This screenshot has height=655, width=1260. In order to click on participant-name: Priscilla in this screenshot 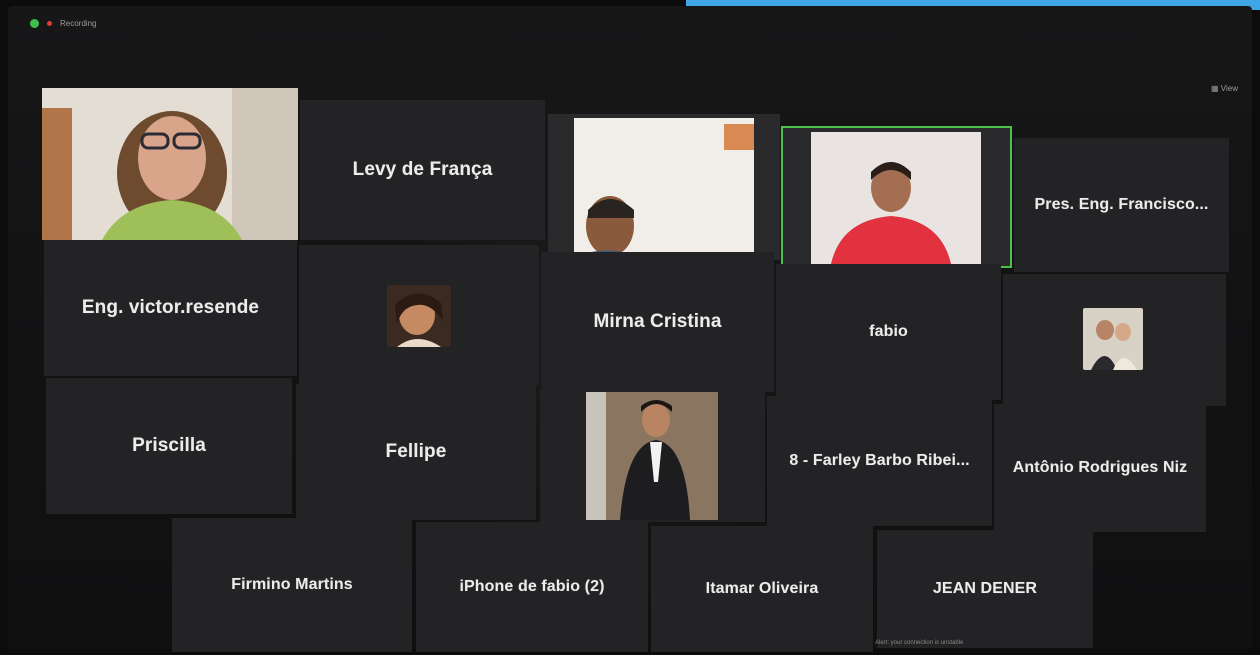, I will do `click(169, 445)`.